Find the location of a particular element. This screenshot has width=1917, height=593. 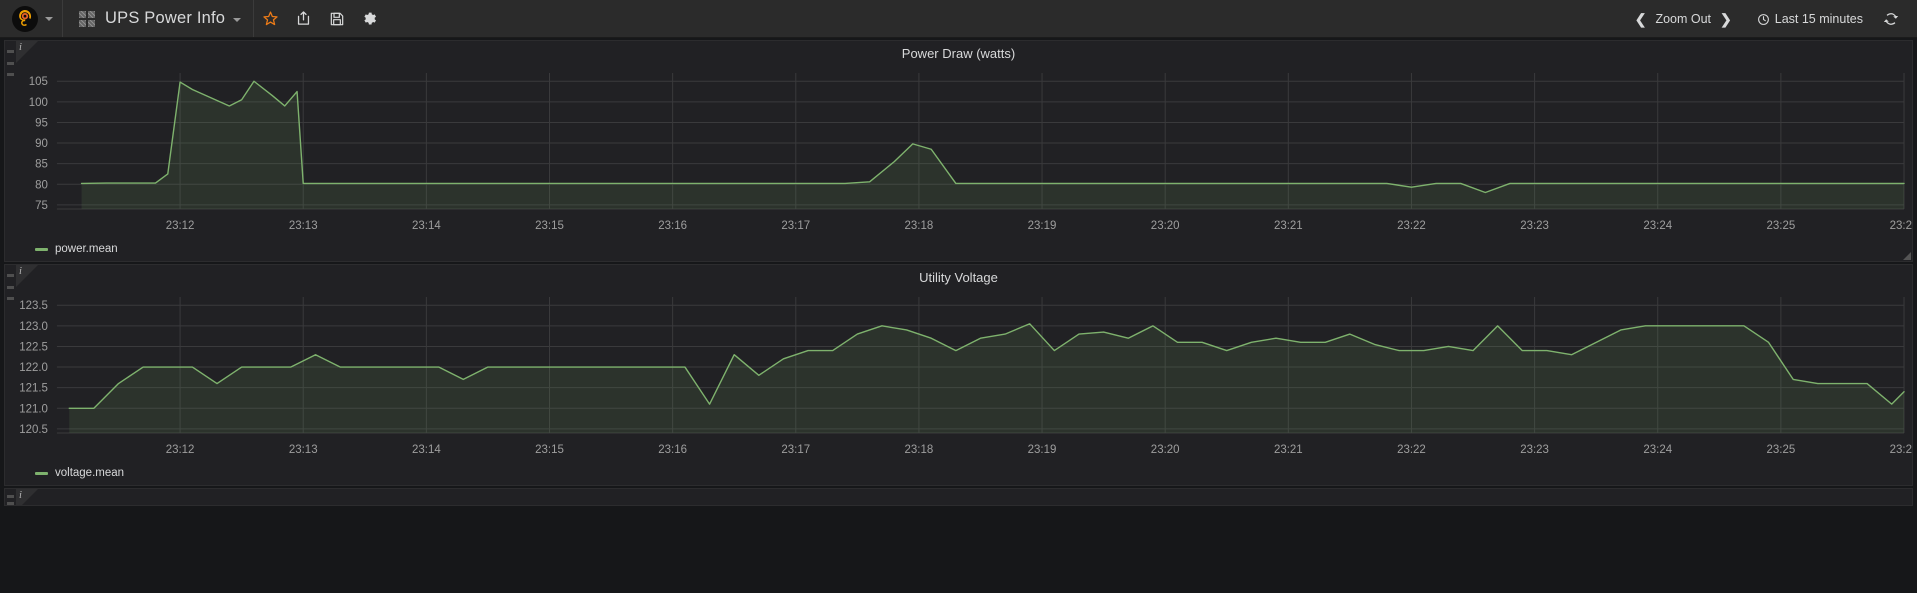

svg-text: 121.0 is located at coordinates (33, 409).